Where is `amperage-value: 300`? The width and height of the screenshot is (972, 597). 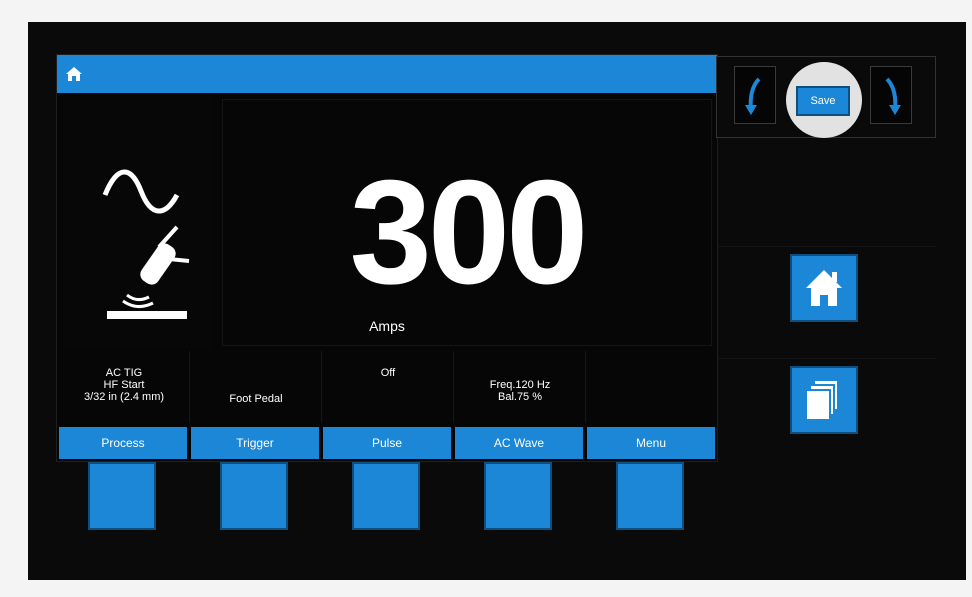 amperage-value: 300 is located at coordinates (469, 232).